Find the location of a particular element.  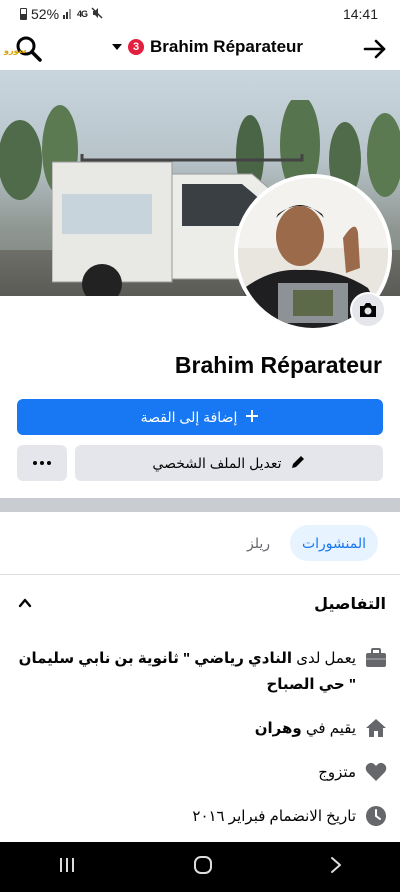

add-story-label: إضافة إلى القصة is located at coordinates (189, 416).